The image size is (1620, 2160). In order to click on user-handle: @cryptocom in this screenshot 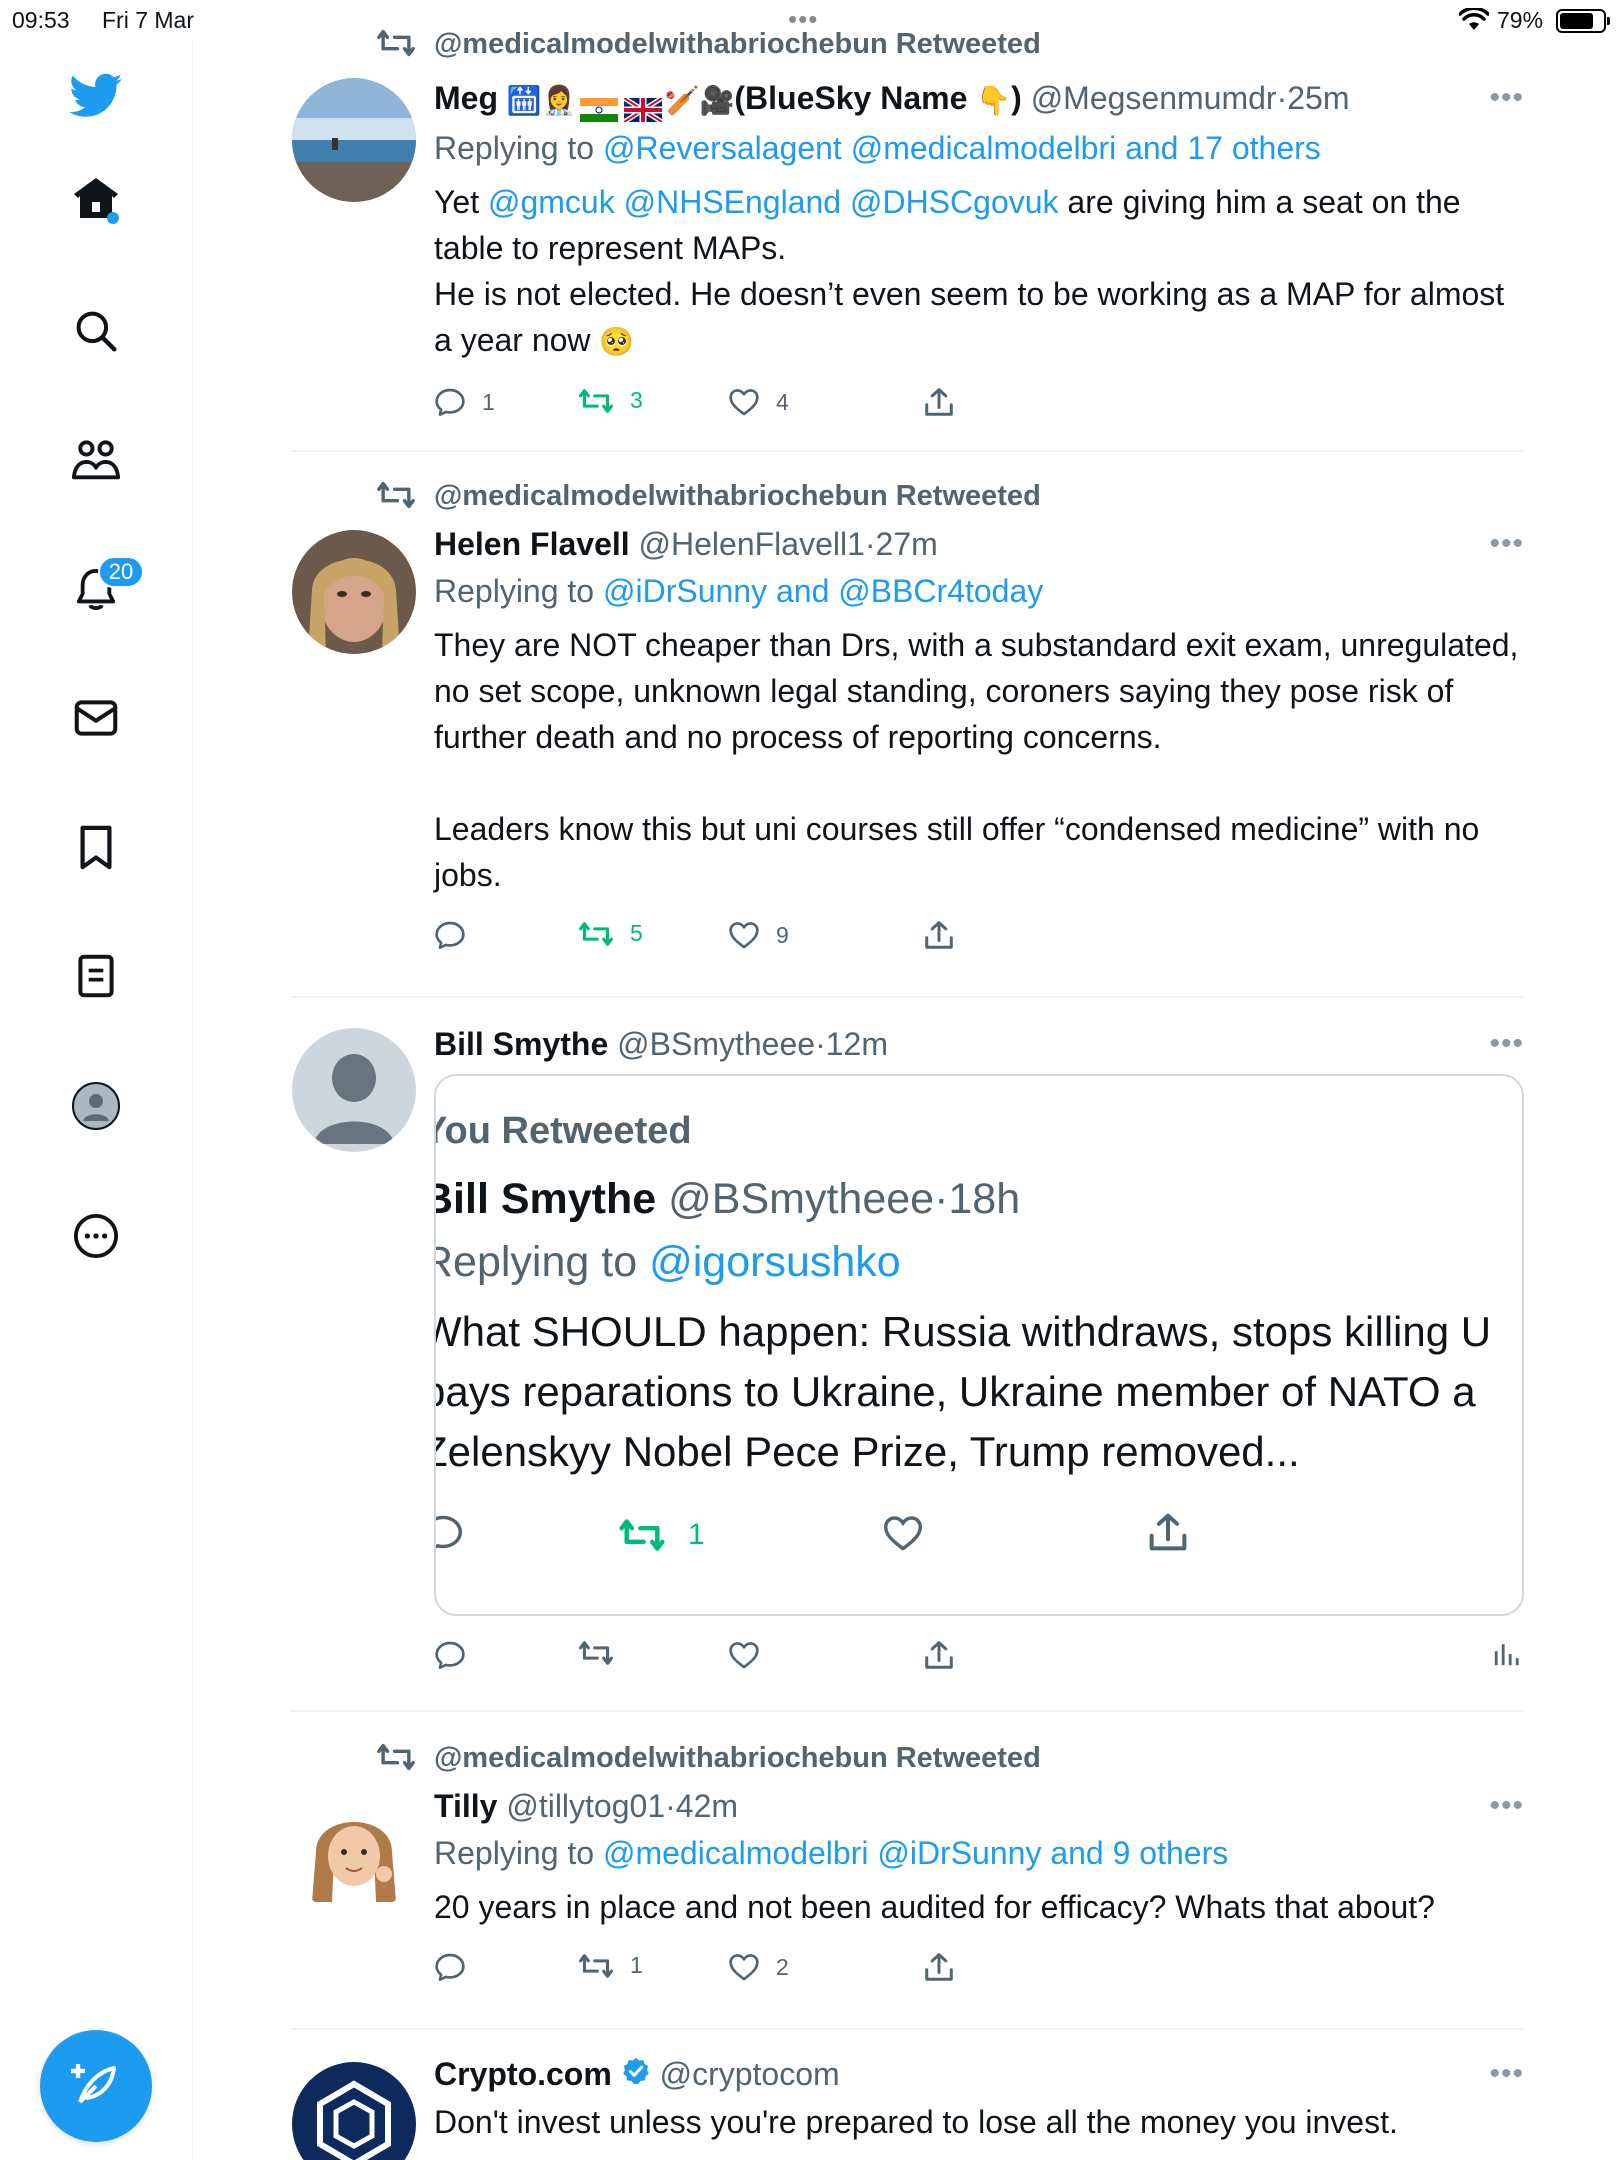, I will do `click(750, 2074)`.